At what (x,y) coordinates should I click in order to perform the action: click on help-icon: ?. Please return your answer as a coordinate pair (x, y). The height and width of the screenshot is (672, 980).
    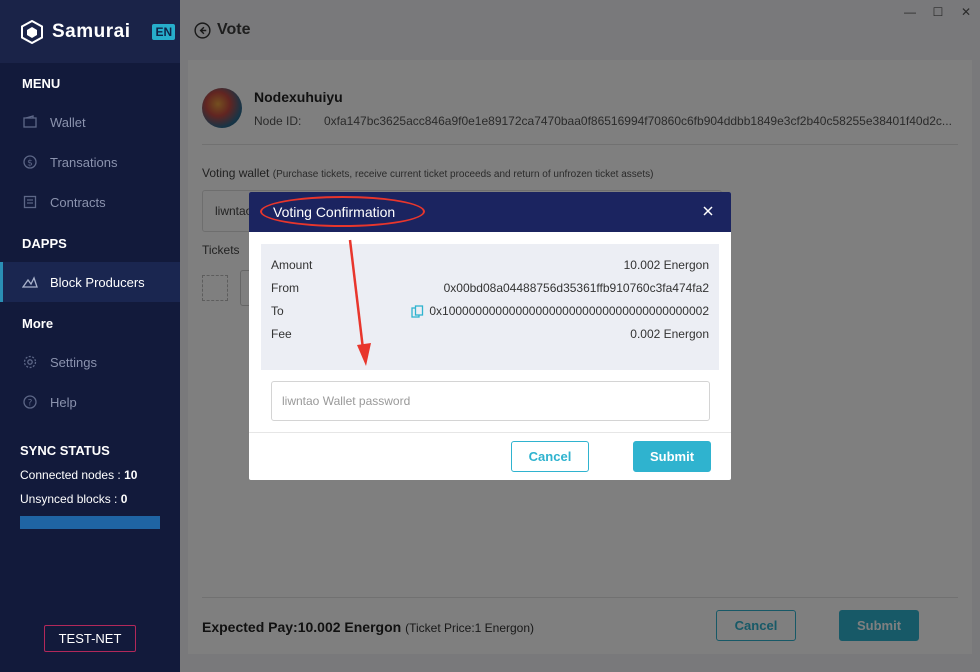
    Looking at the image, I should click on (30, 402).